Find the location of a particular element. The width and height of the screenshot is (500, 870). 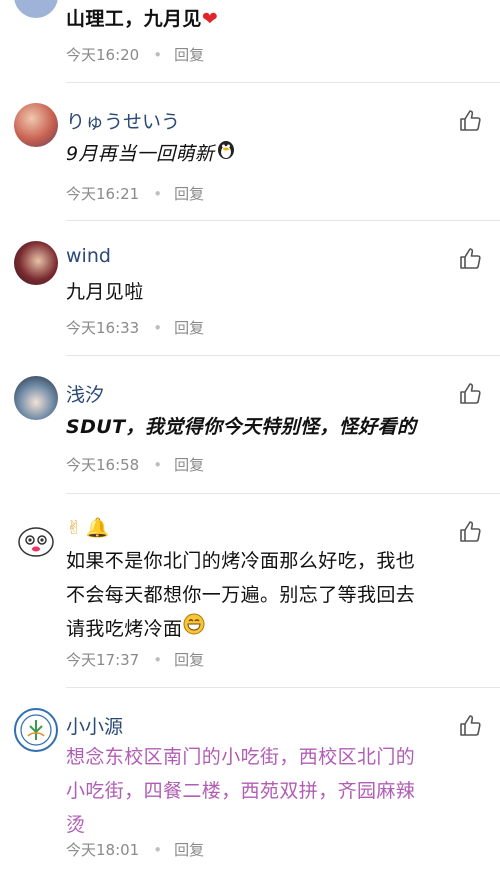

comment-text: 山理工，九月见❤ is located at coordinates (142, 19).